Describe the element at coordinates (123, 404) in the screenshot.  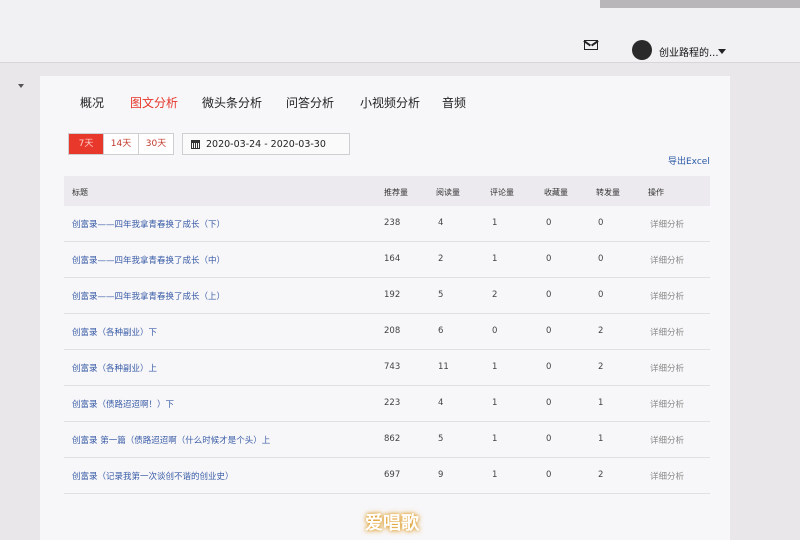
I see `article-title: 创富录（债路迢迢啊！）下` at that location.